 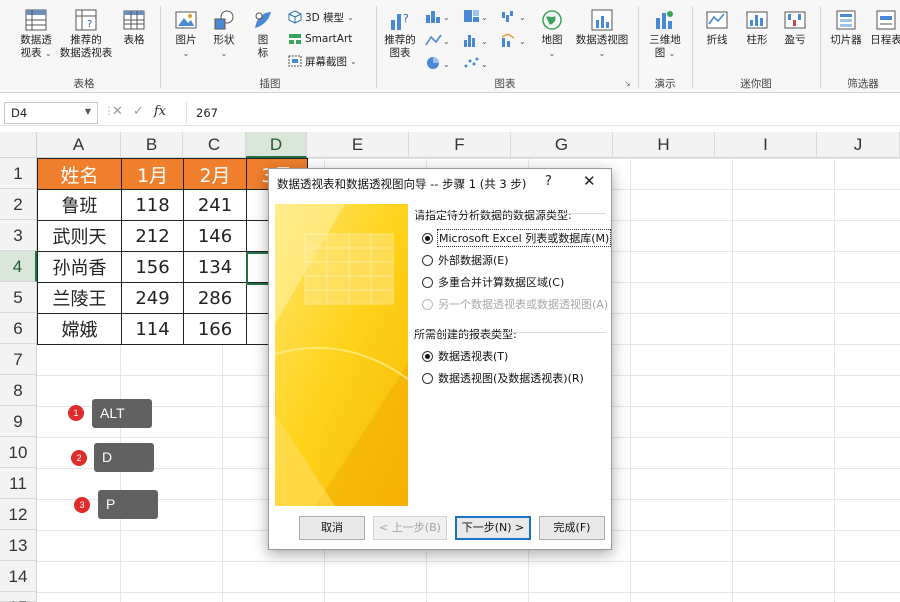 I want to click on map-chart-button: 地图 ⌄, so click(x=552, y=34).